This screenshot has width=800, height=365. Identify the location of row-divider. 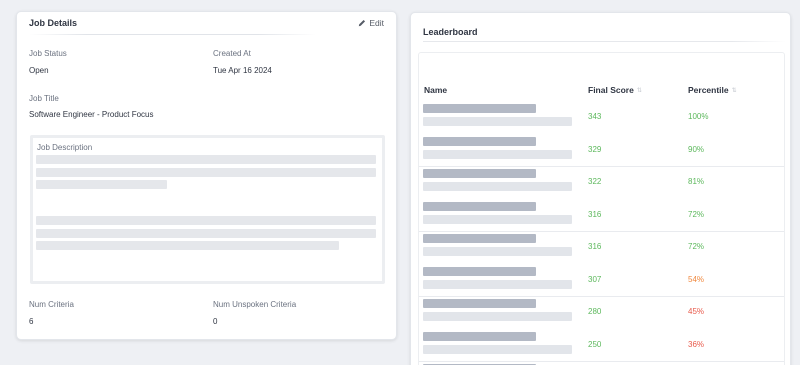
(601, 361).